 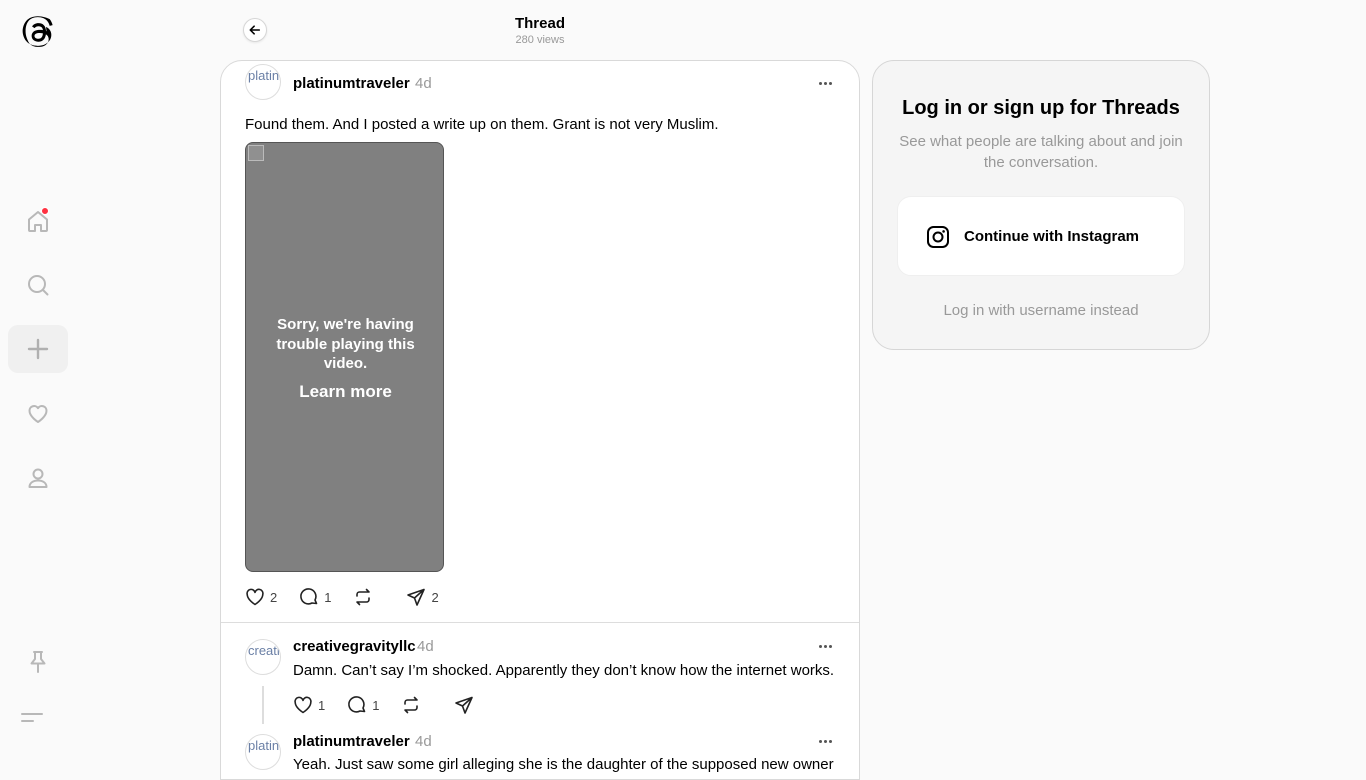 I want to click on menu-icon, so click(x=32, y=717).